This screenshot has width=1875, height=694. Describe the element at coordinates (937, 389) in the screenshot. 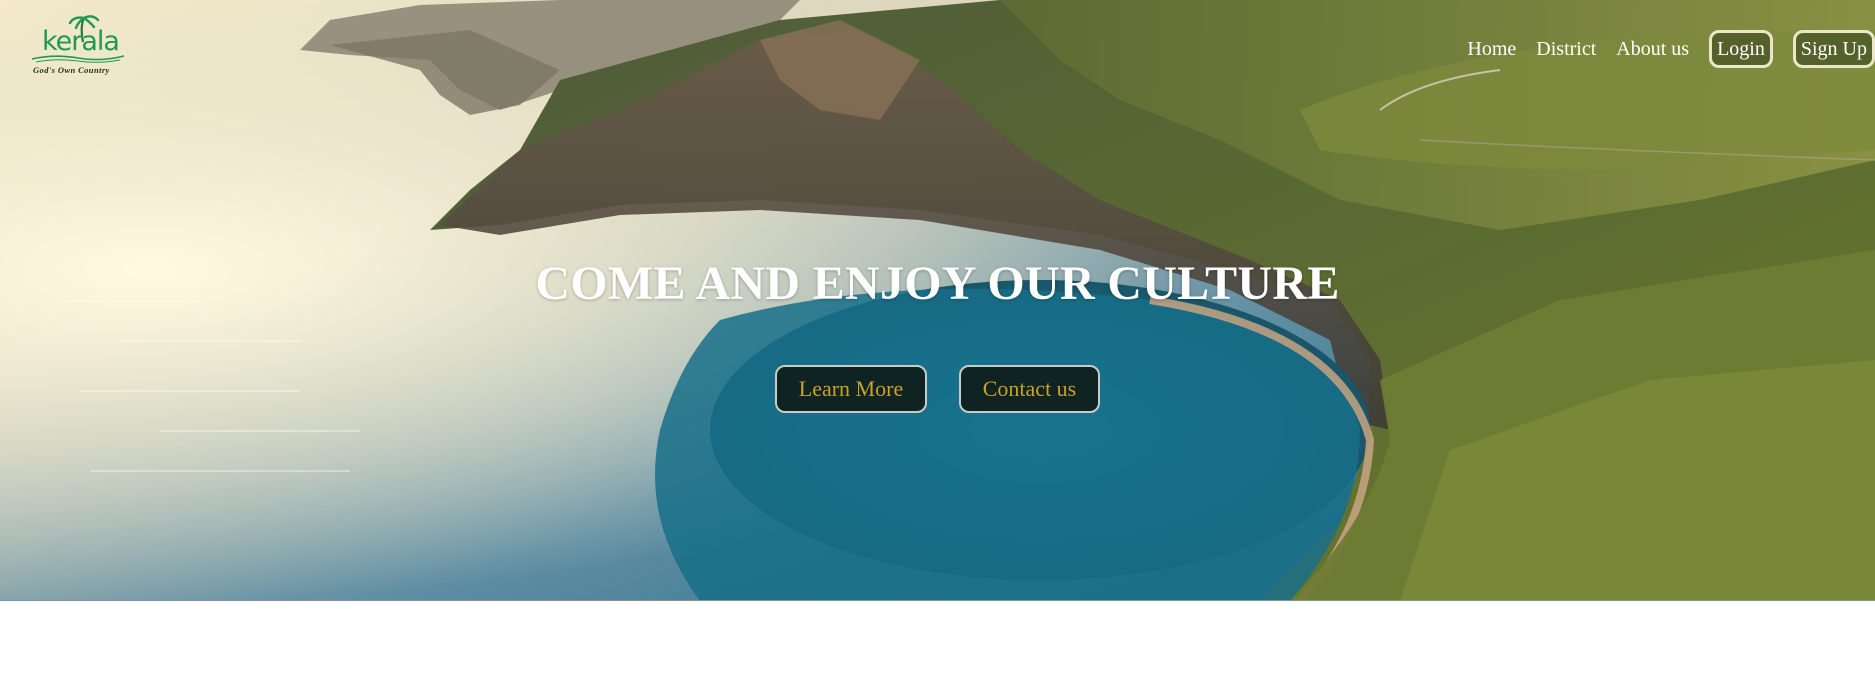

I see `hero-cta-group: Learn More Contact us` at that location.